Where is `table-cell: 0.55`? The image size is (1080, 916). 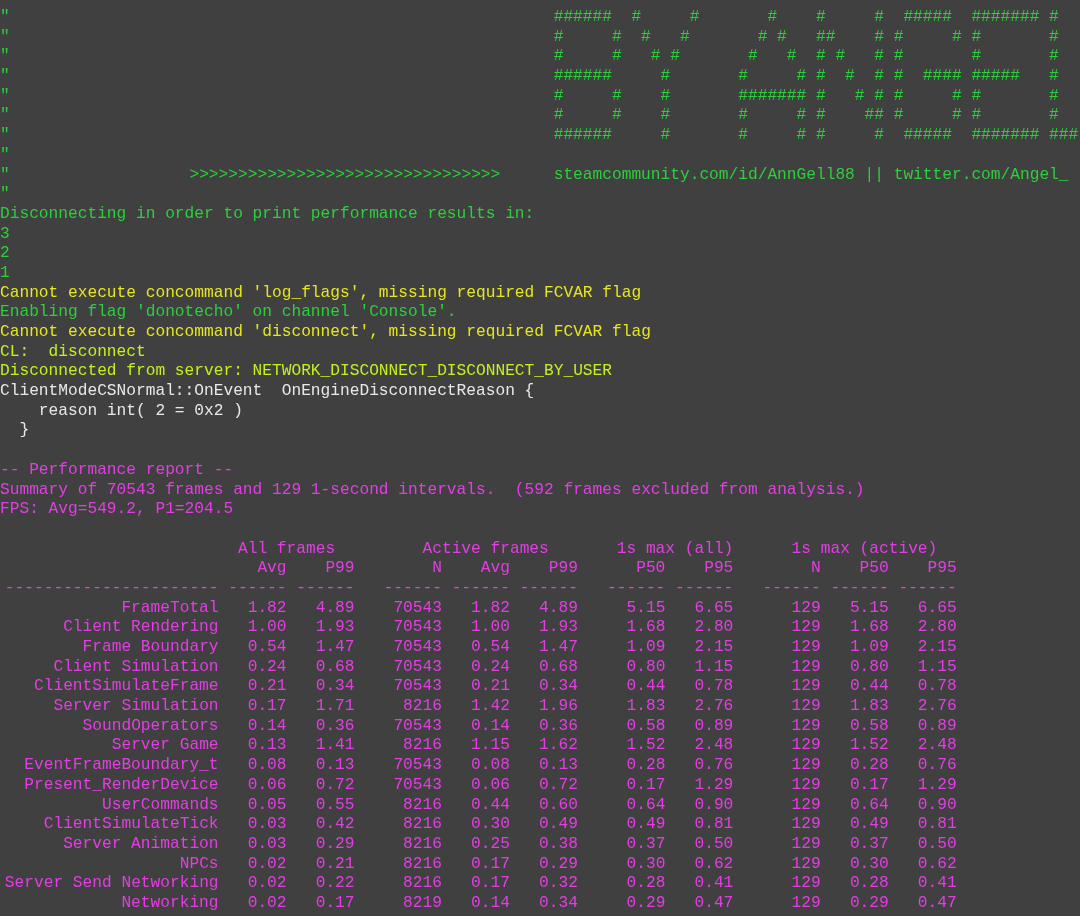 table-cell: 0.55 is located at coordinates (335, 805).